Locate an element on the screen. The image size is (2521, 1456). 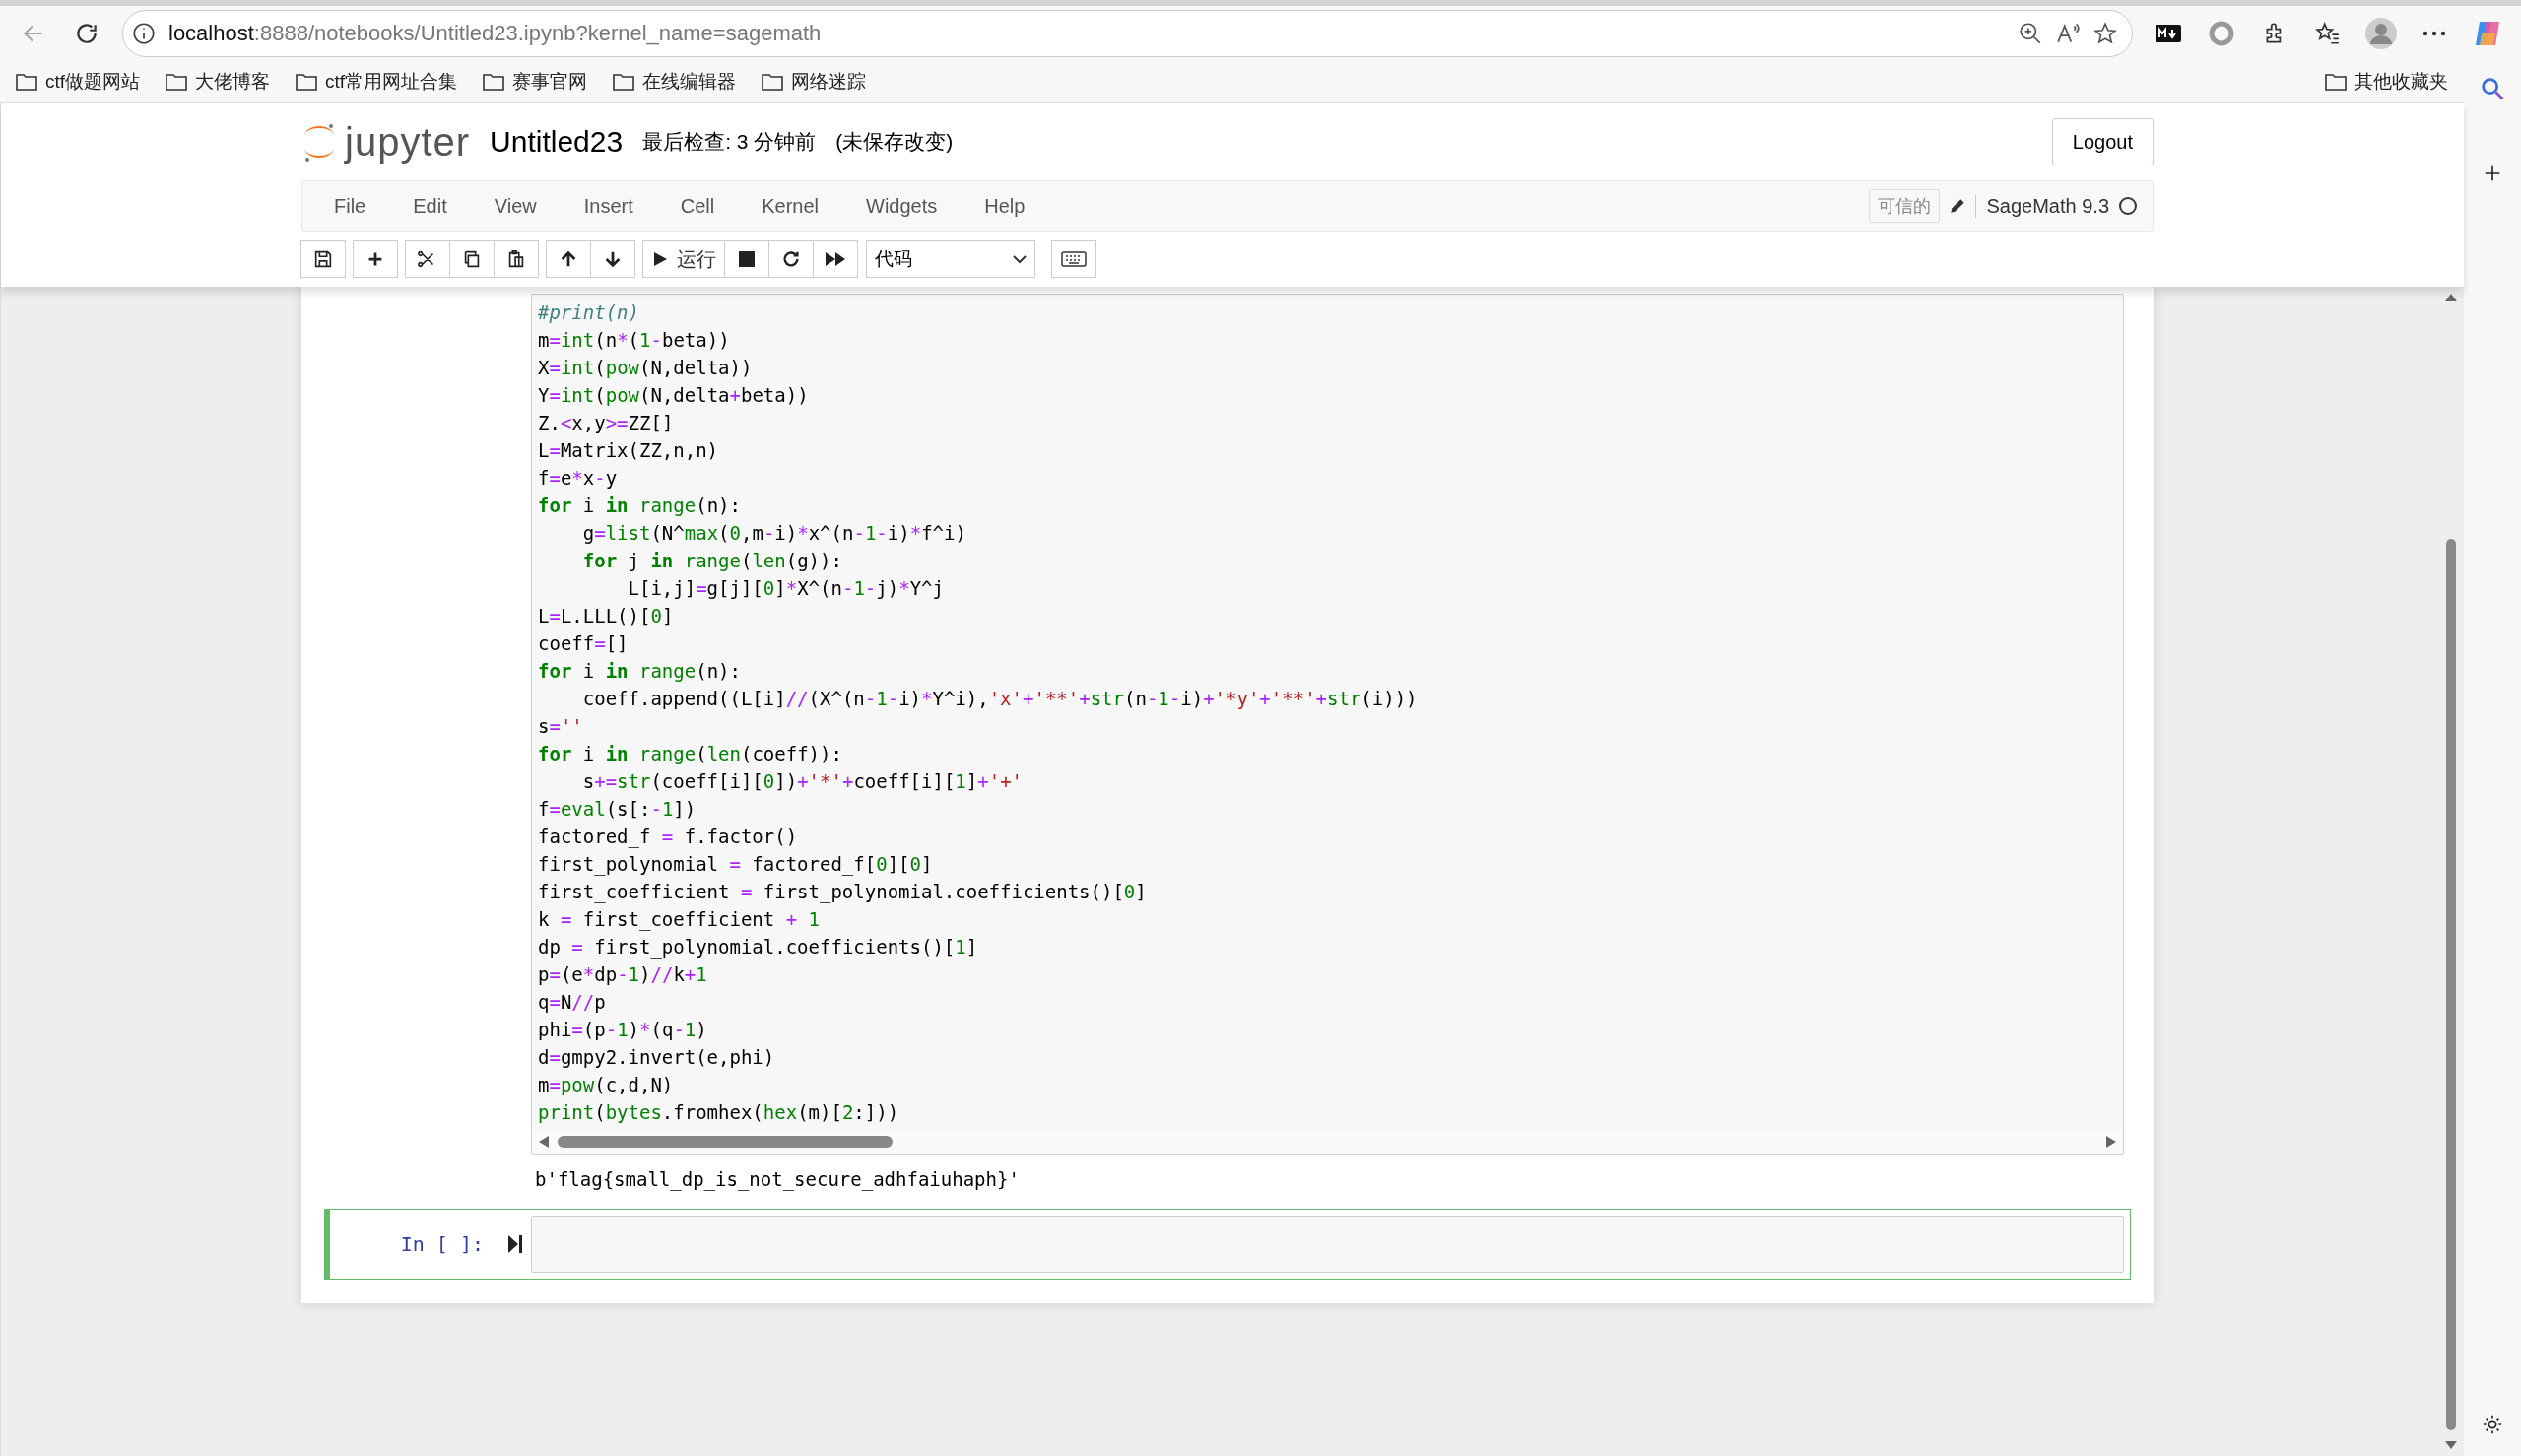
input-prompt: In [ ]: is located at coordinates (442, 1244).